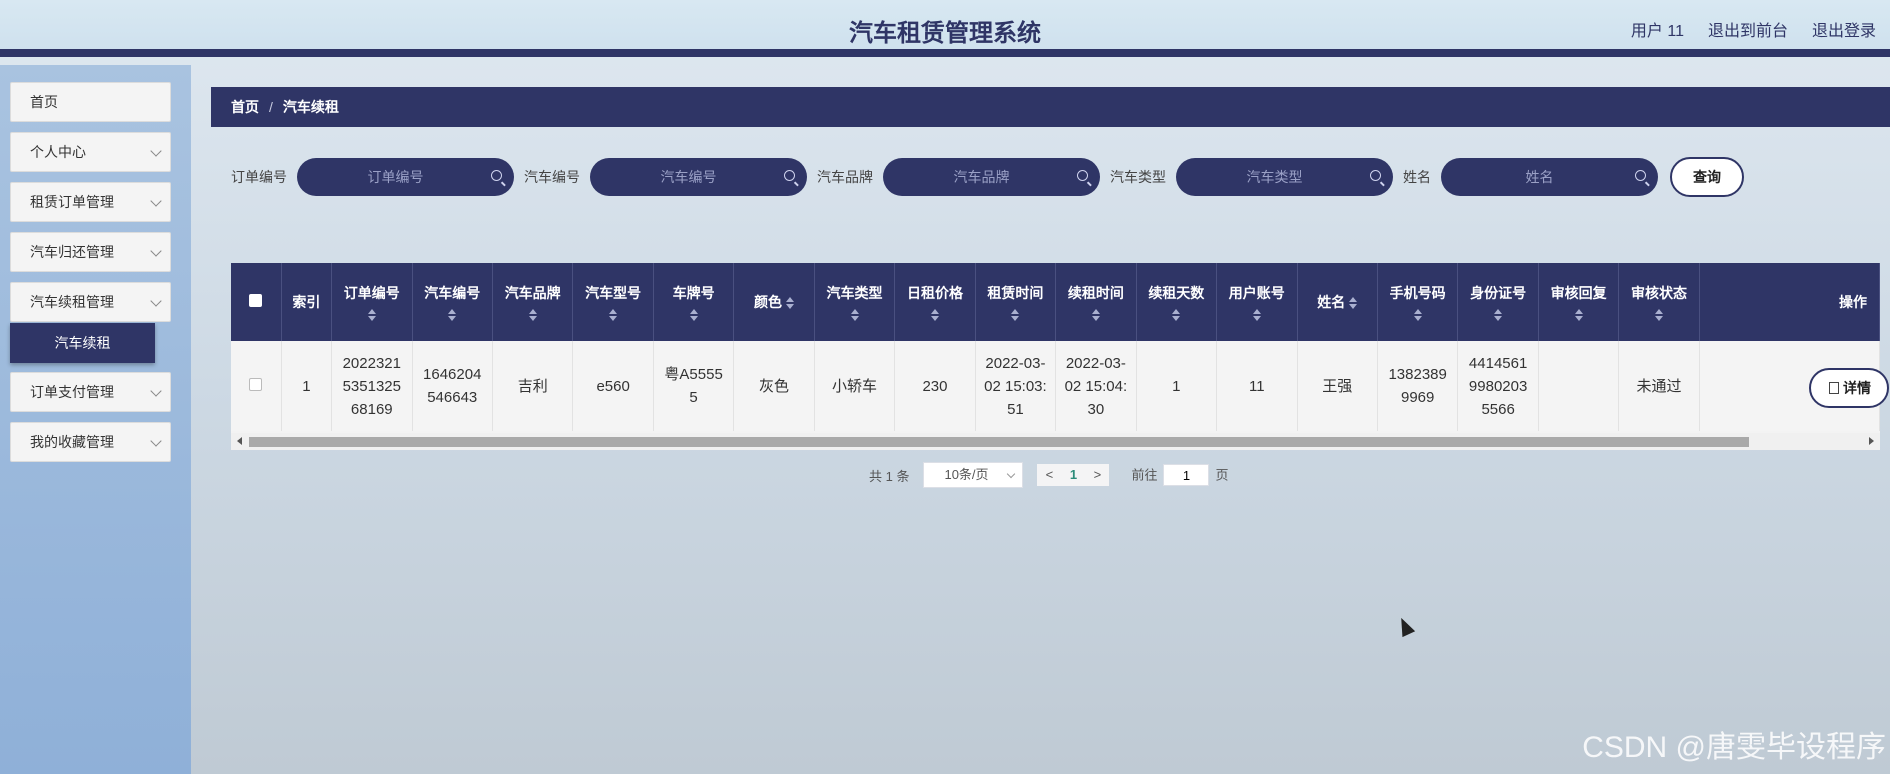 The image size is (1890, 774). I want to click on mouse-cursor-icon, so click(1405, 626).